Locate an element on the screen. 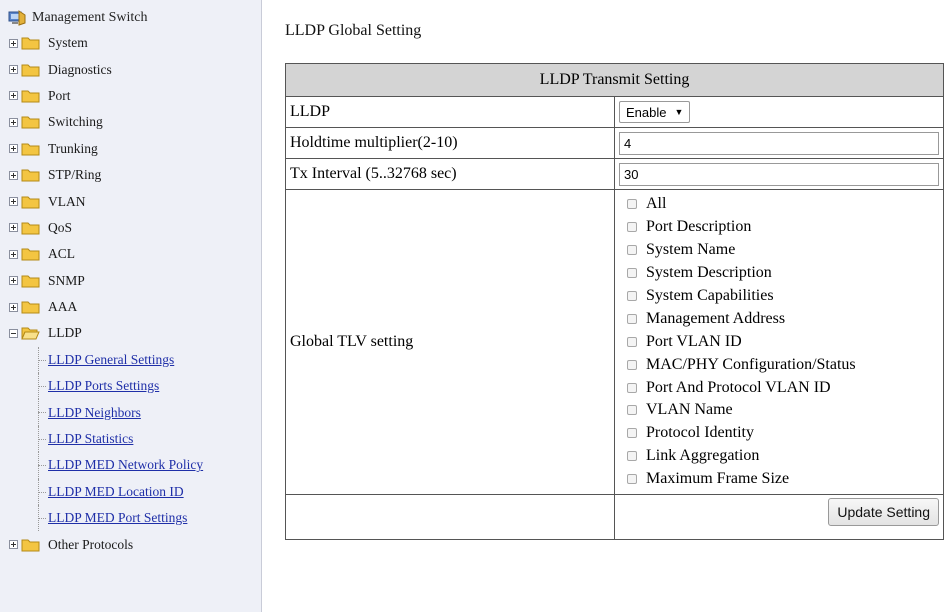 This screenshot has height=612, width=950. sidebar-subitem-lldp-med-network-policy: LLDP MED Network Policy is located at coordinates (130, 466).